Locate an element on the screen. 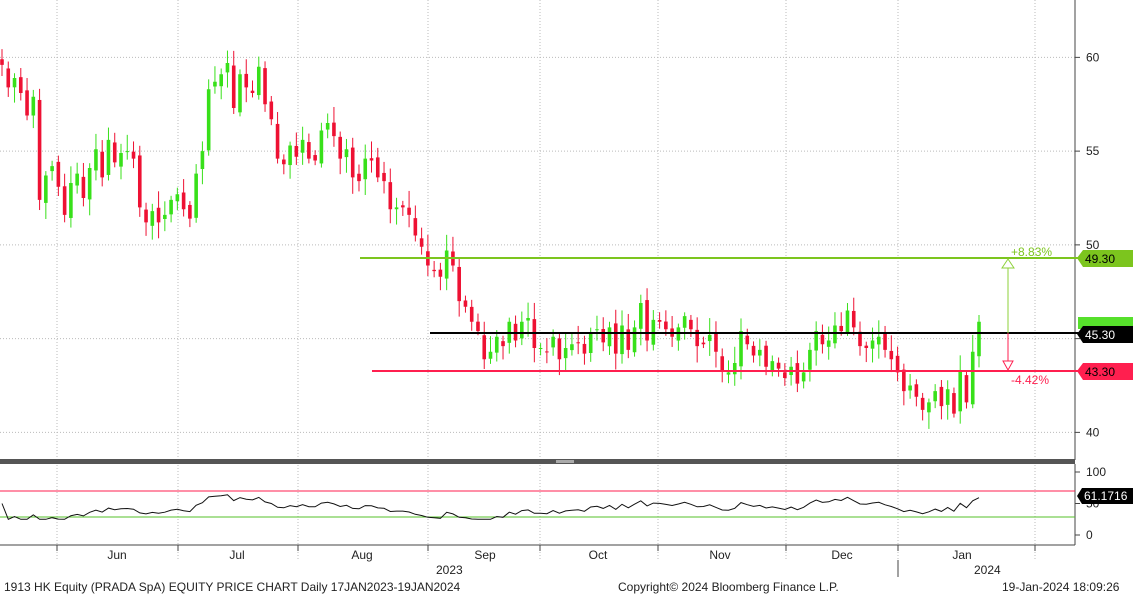 The image size is (1133, 596). level-tag-43-30-text: 43.30 is located at coordinates (1100, 372).